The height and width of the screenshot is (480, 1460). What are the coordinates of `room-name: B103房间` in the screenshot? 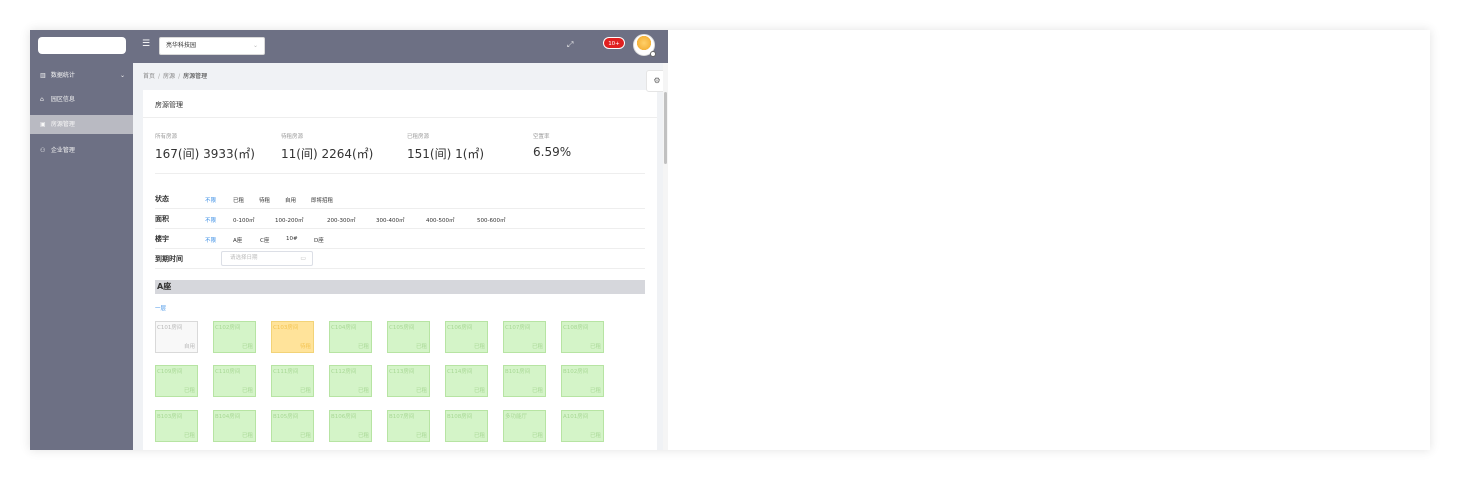 It's located at (170, 417).